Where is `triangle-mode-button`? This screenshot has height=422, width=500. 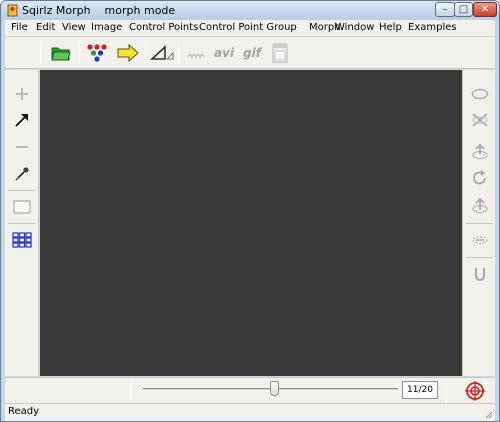 triangle-mode-button is located at coordinates (162, 53).